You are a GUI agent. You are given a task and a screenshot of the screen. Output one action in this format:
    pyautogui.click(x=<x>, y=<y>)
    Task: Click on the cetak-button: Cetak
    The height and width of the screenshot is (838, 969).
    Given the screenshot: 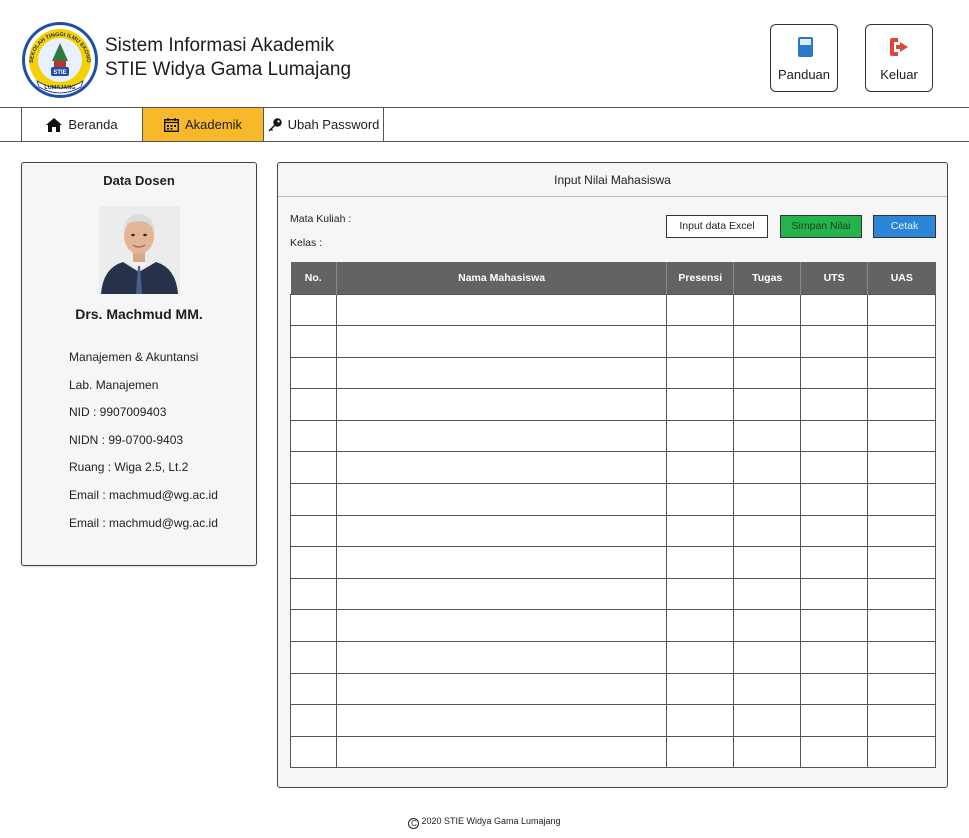 What is the action you would take?
    pyautogui.click(x=904, y=226)
    